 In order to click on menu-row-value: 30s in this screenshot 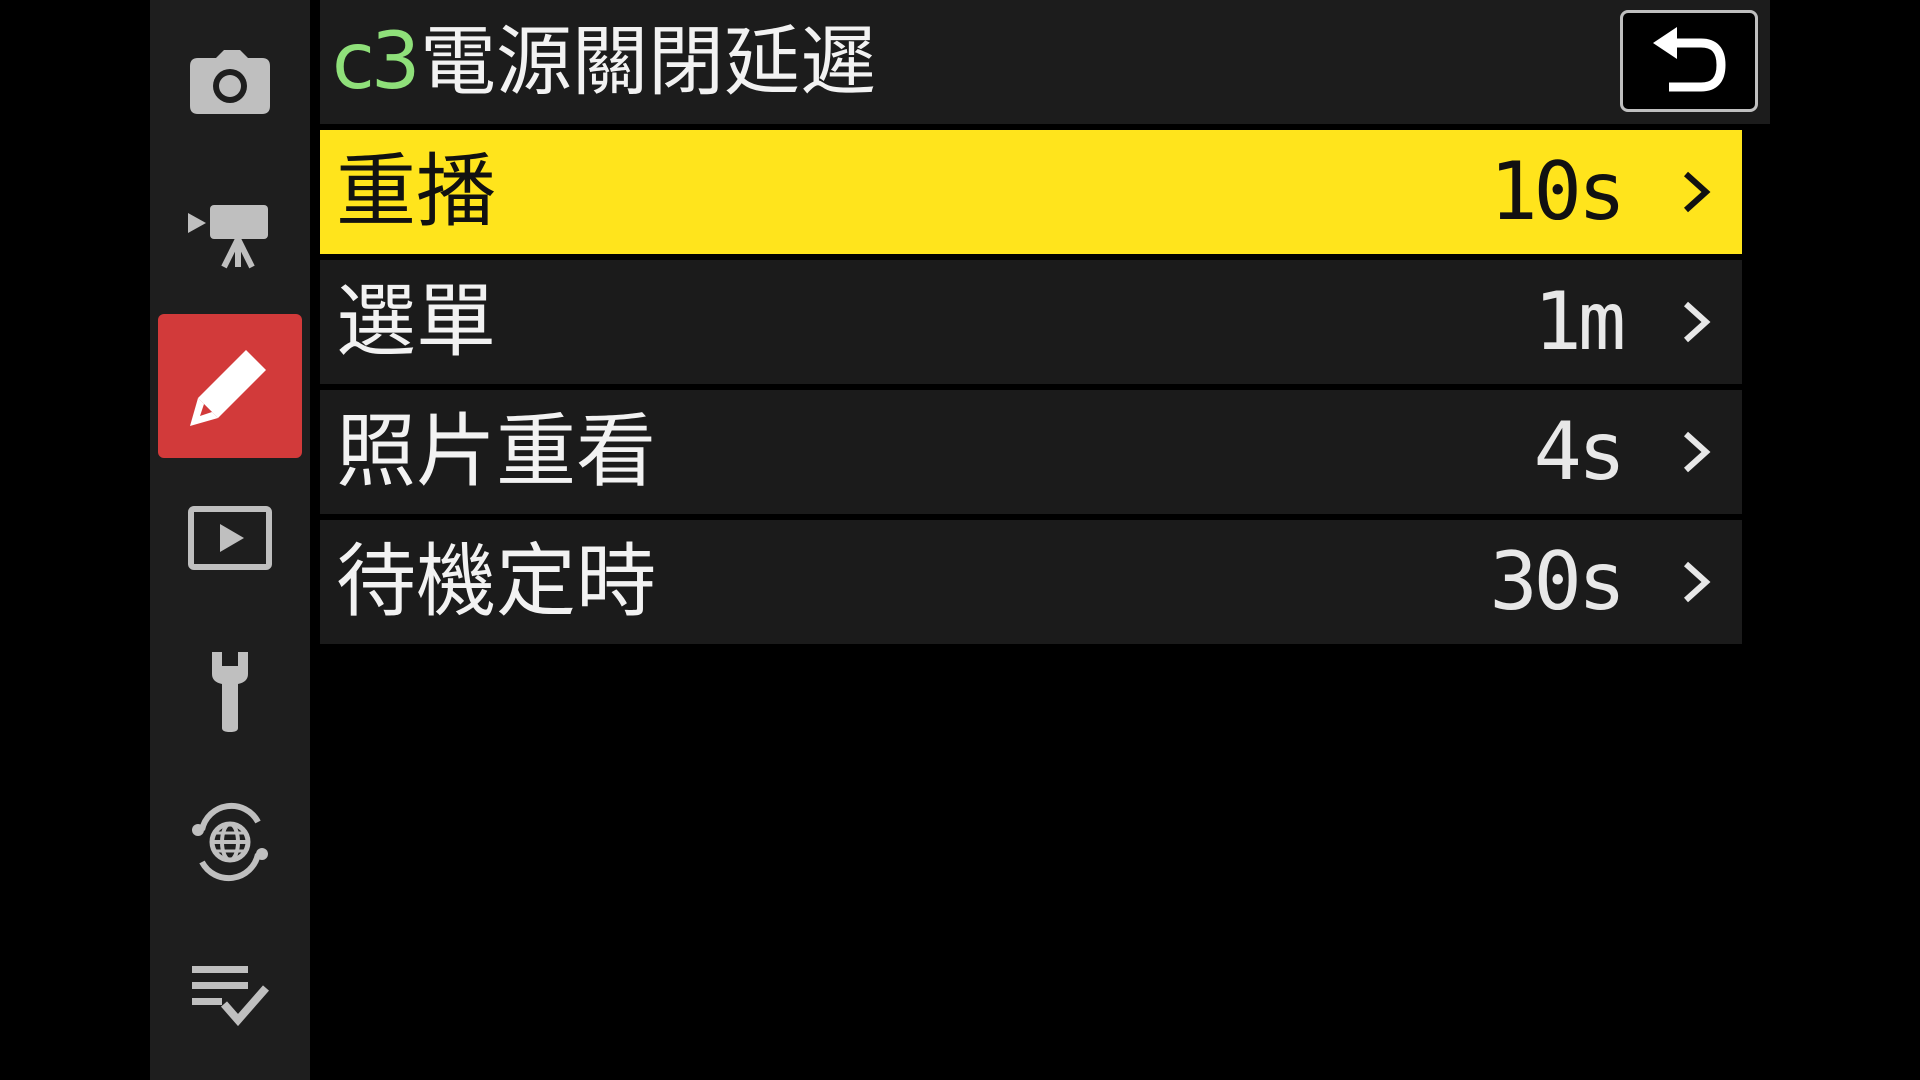, I will do `click(1557, 581)`.